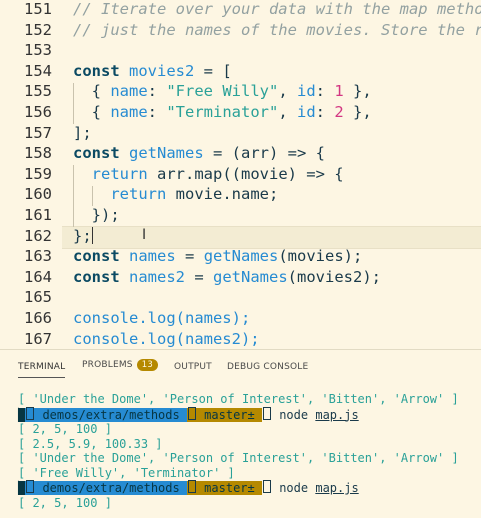 This screenshot has width=481, height=518. I want to click on code-line: return movie.name;, so click(194, 194).